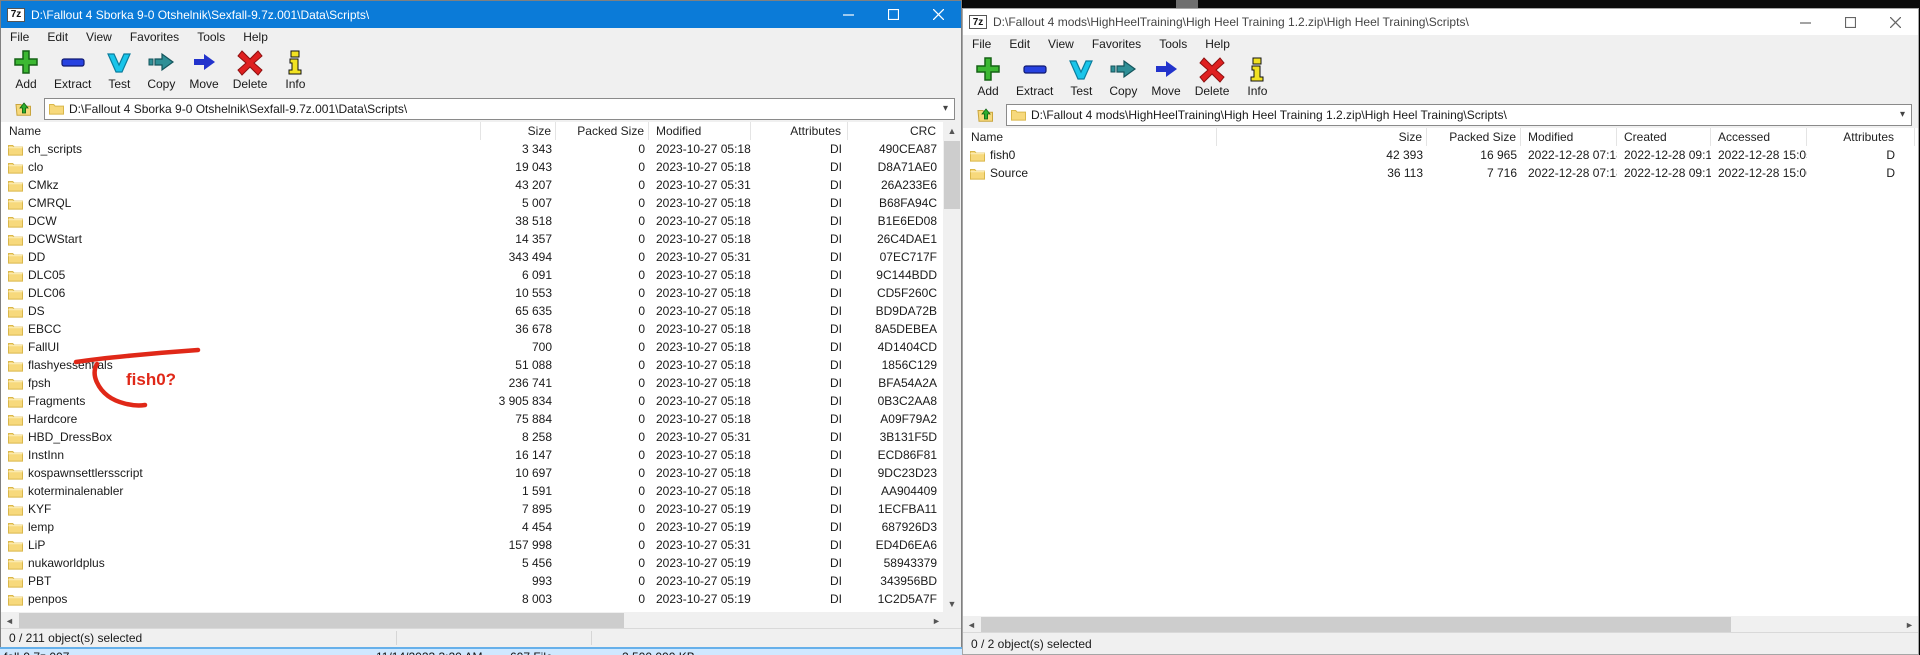 The image size is (1920, 655). What do you see at coordinates (1031, 643) in the screenshot?
I see `right-status-text: 0 / 2 object(s) selected` at bounding box center [1031, 643].